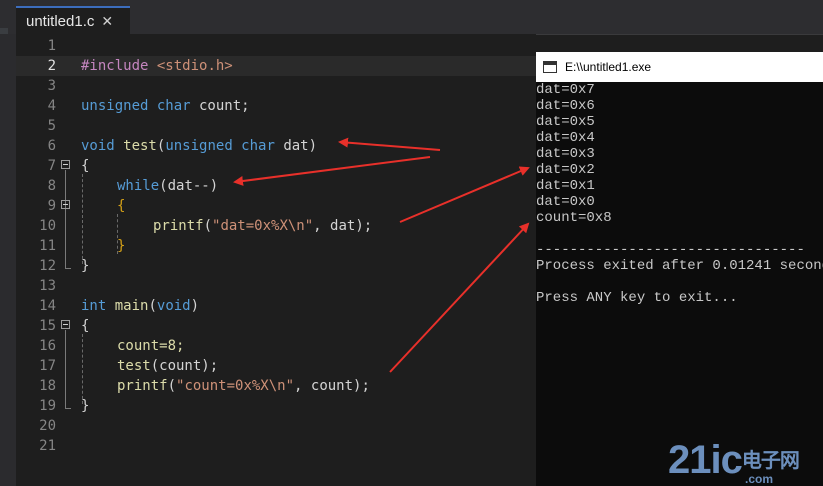 The image size is (823, 486). I want to click on editor-line: 21, so click(276, 446).